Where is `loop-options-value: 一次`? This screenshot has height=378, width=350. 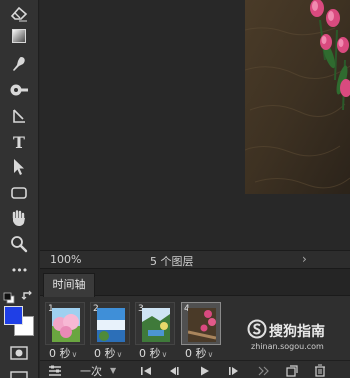
loop-options-value: 一次 is located at coordinates (91, 371).